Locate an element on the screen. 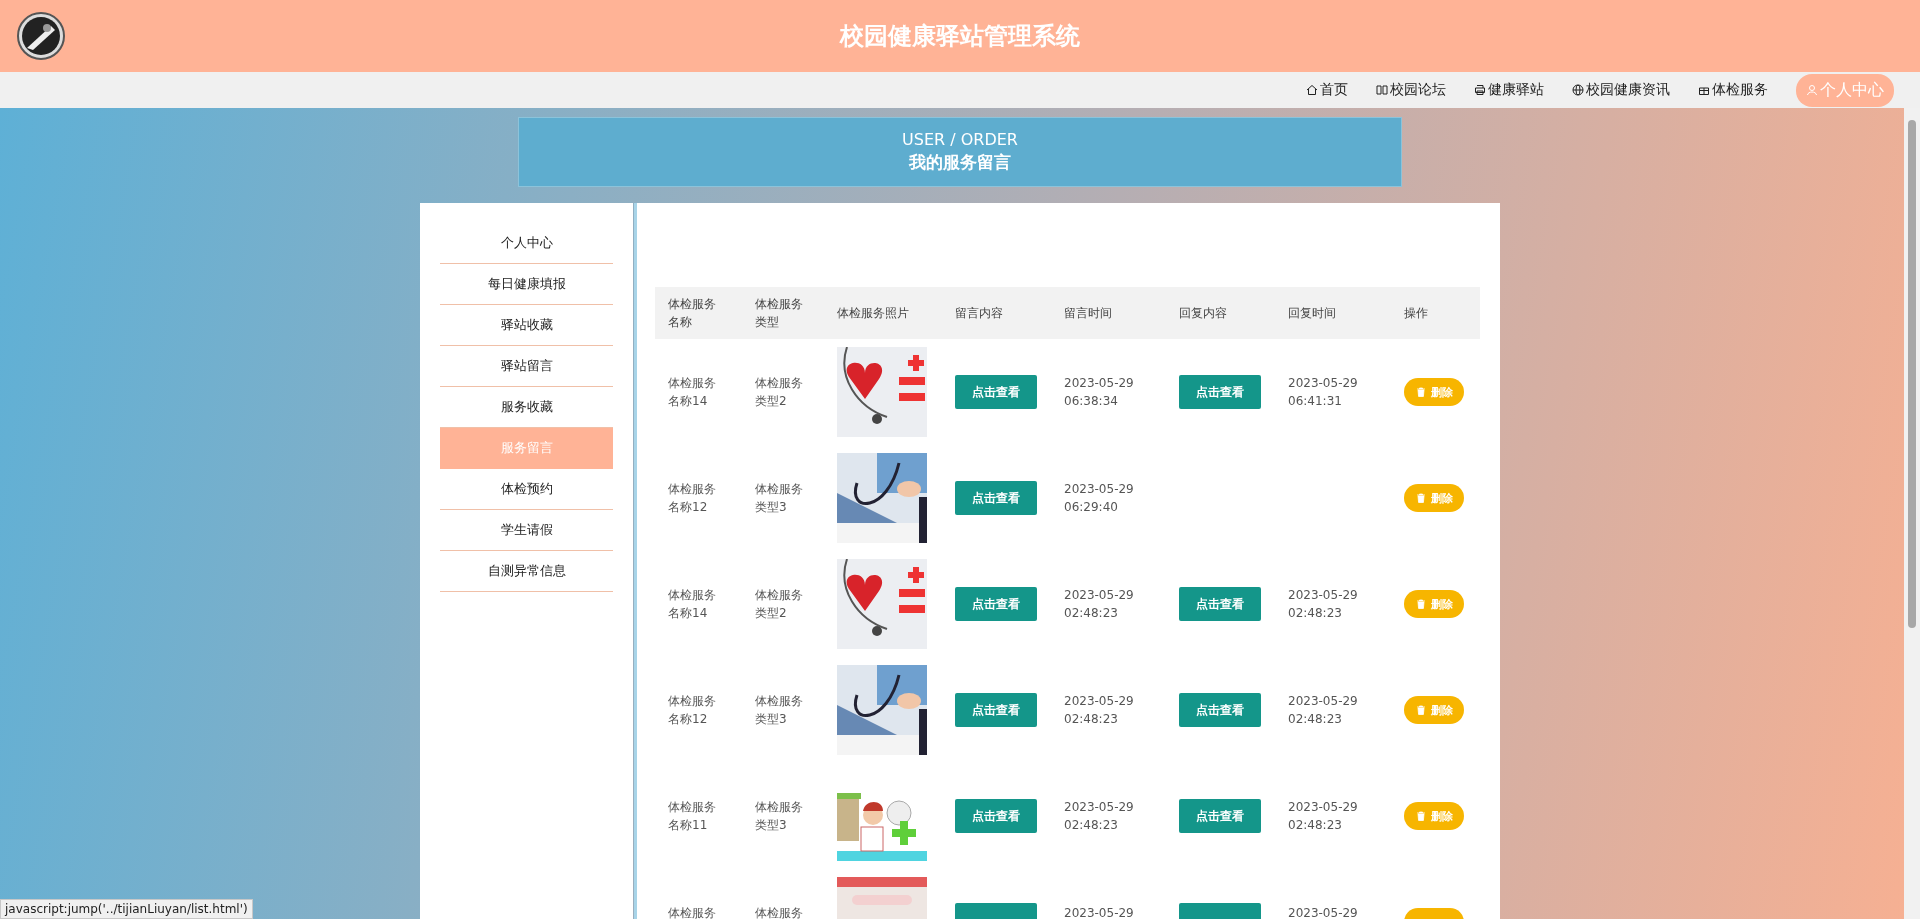 This screenshot has height=919, width=1920. column-header: 回复时间 is located at coordinates (1312, 313).